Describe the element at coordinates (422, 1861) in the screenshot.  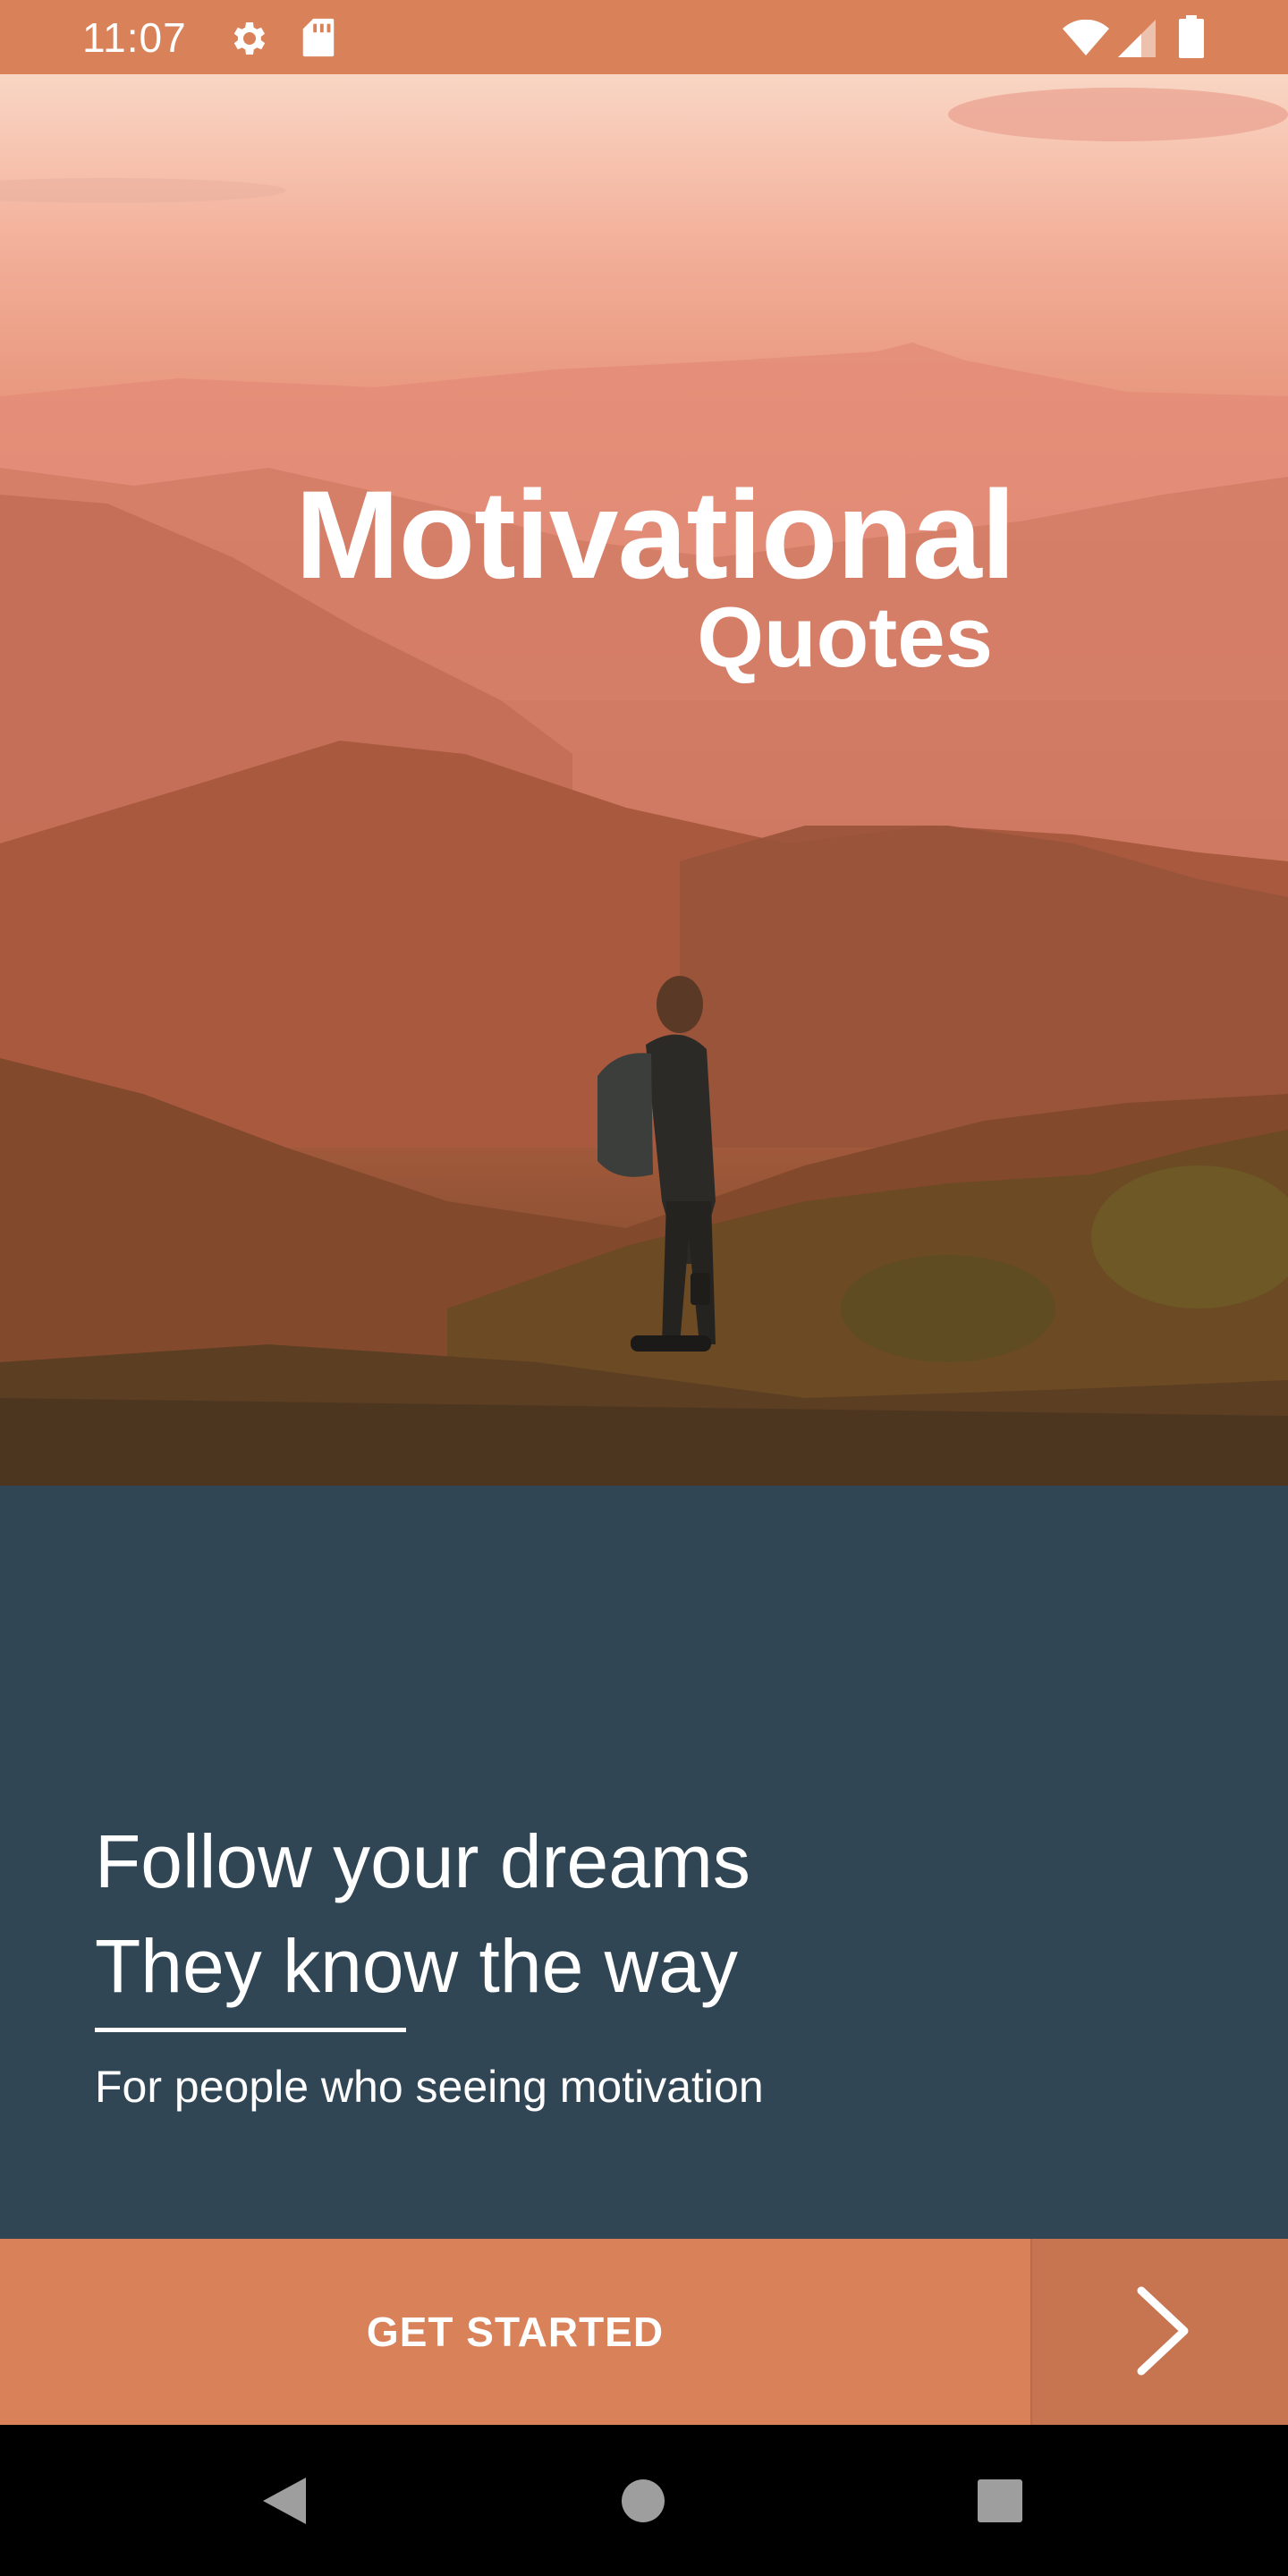
I see `headline-line-1: Follow your dreams` at that location.